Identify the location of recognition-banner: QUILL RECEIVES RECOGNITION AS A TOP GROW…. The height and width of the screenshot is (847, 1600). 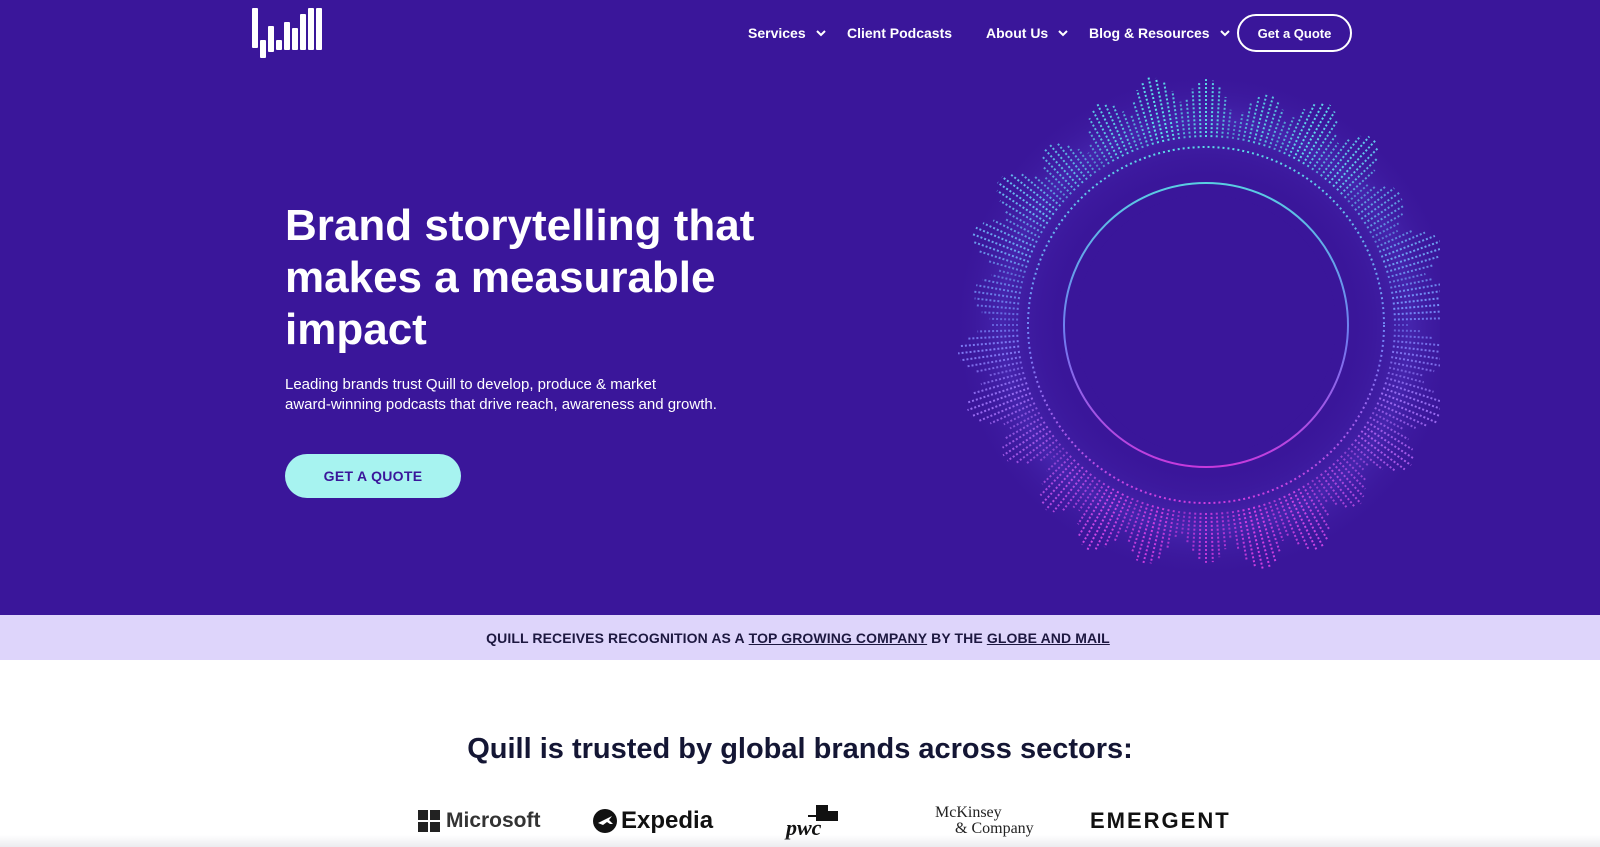
(800, 637).